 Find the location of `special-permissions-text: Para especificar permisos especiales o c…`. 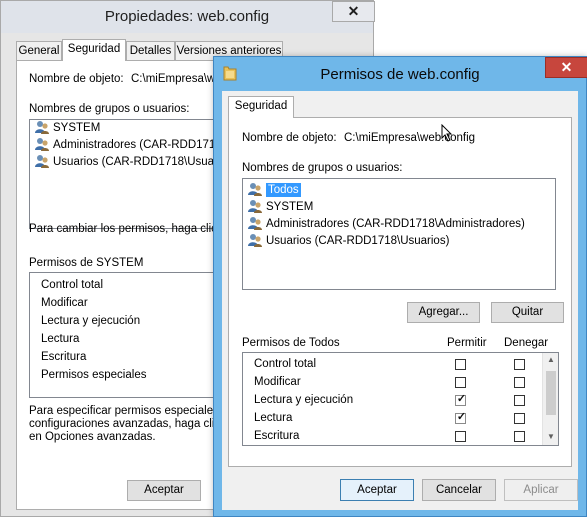

special-permissions-text: Para especificar permisos especiales o c… is located at coordinates (129, 424).